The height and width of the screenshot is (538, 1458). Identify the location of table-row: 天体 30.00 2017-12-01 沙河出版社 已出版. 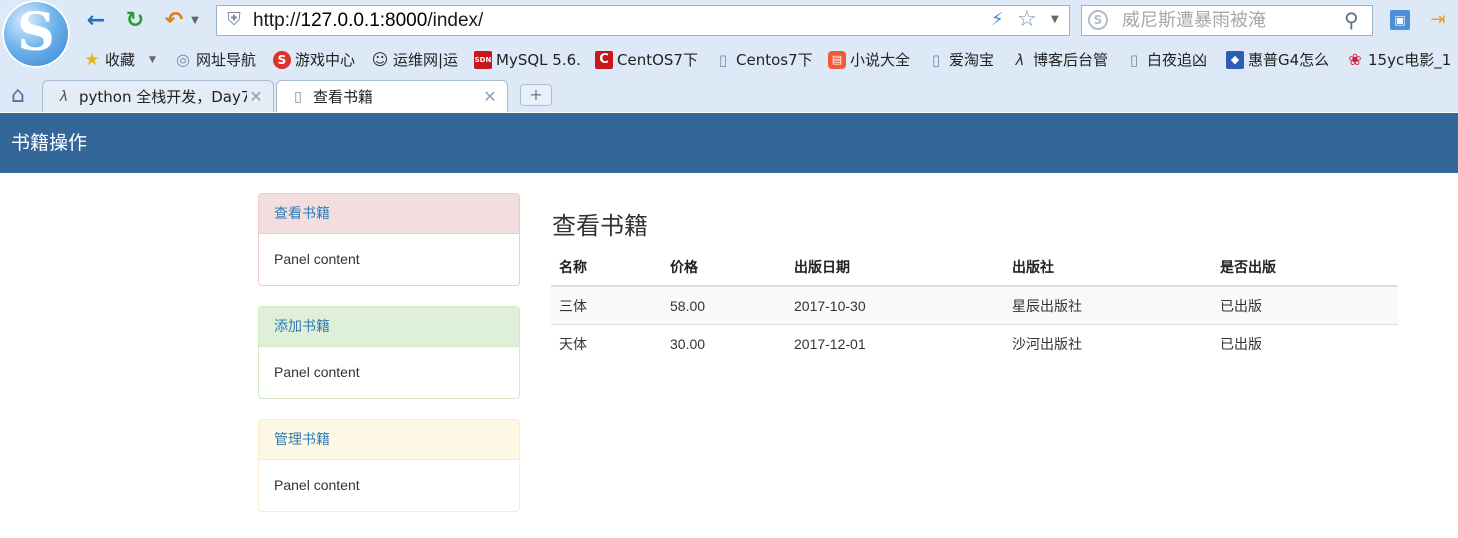
(974, 343).